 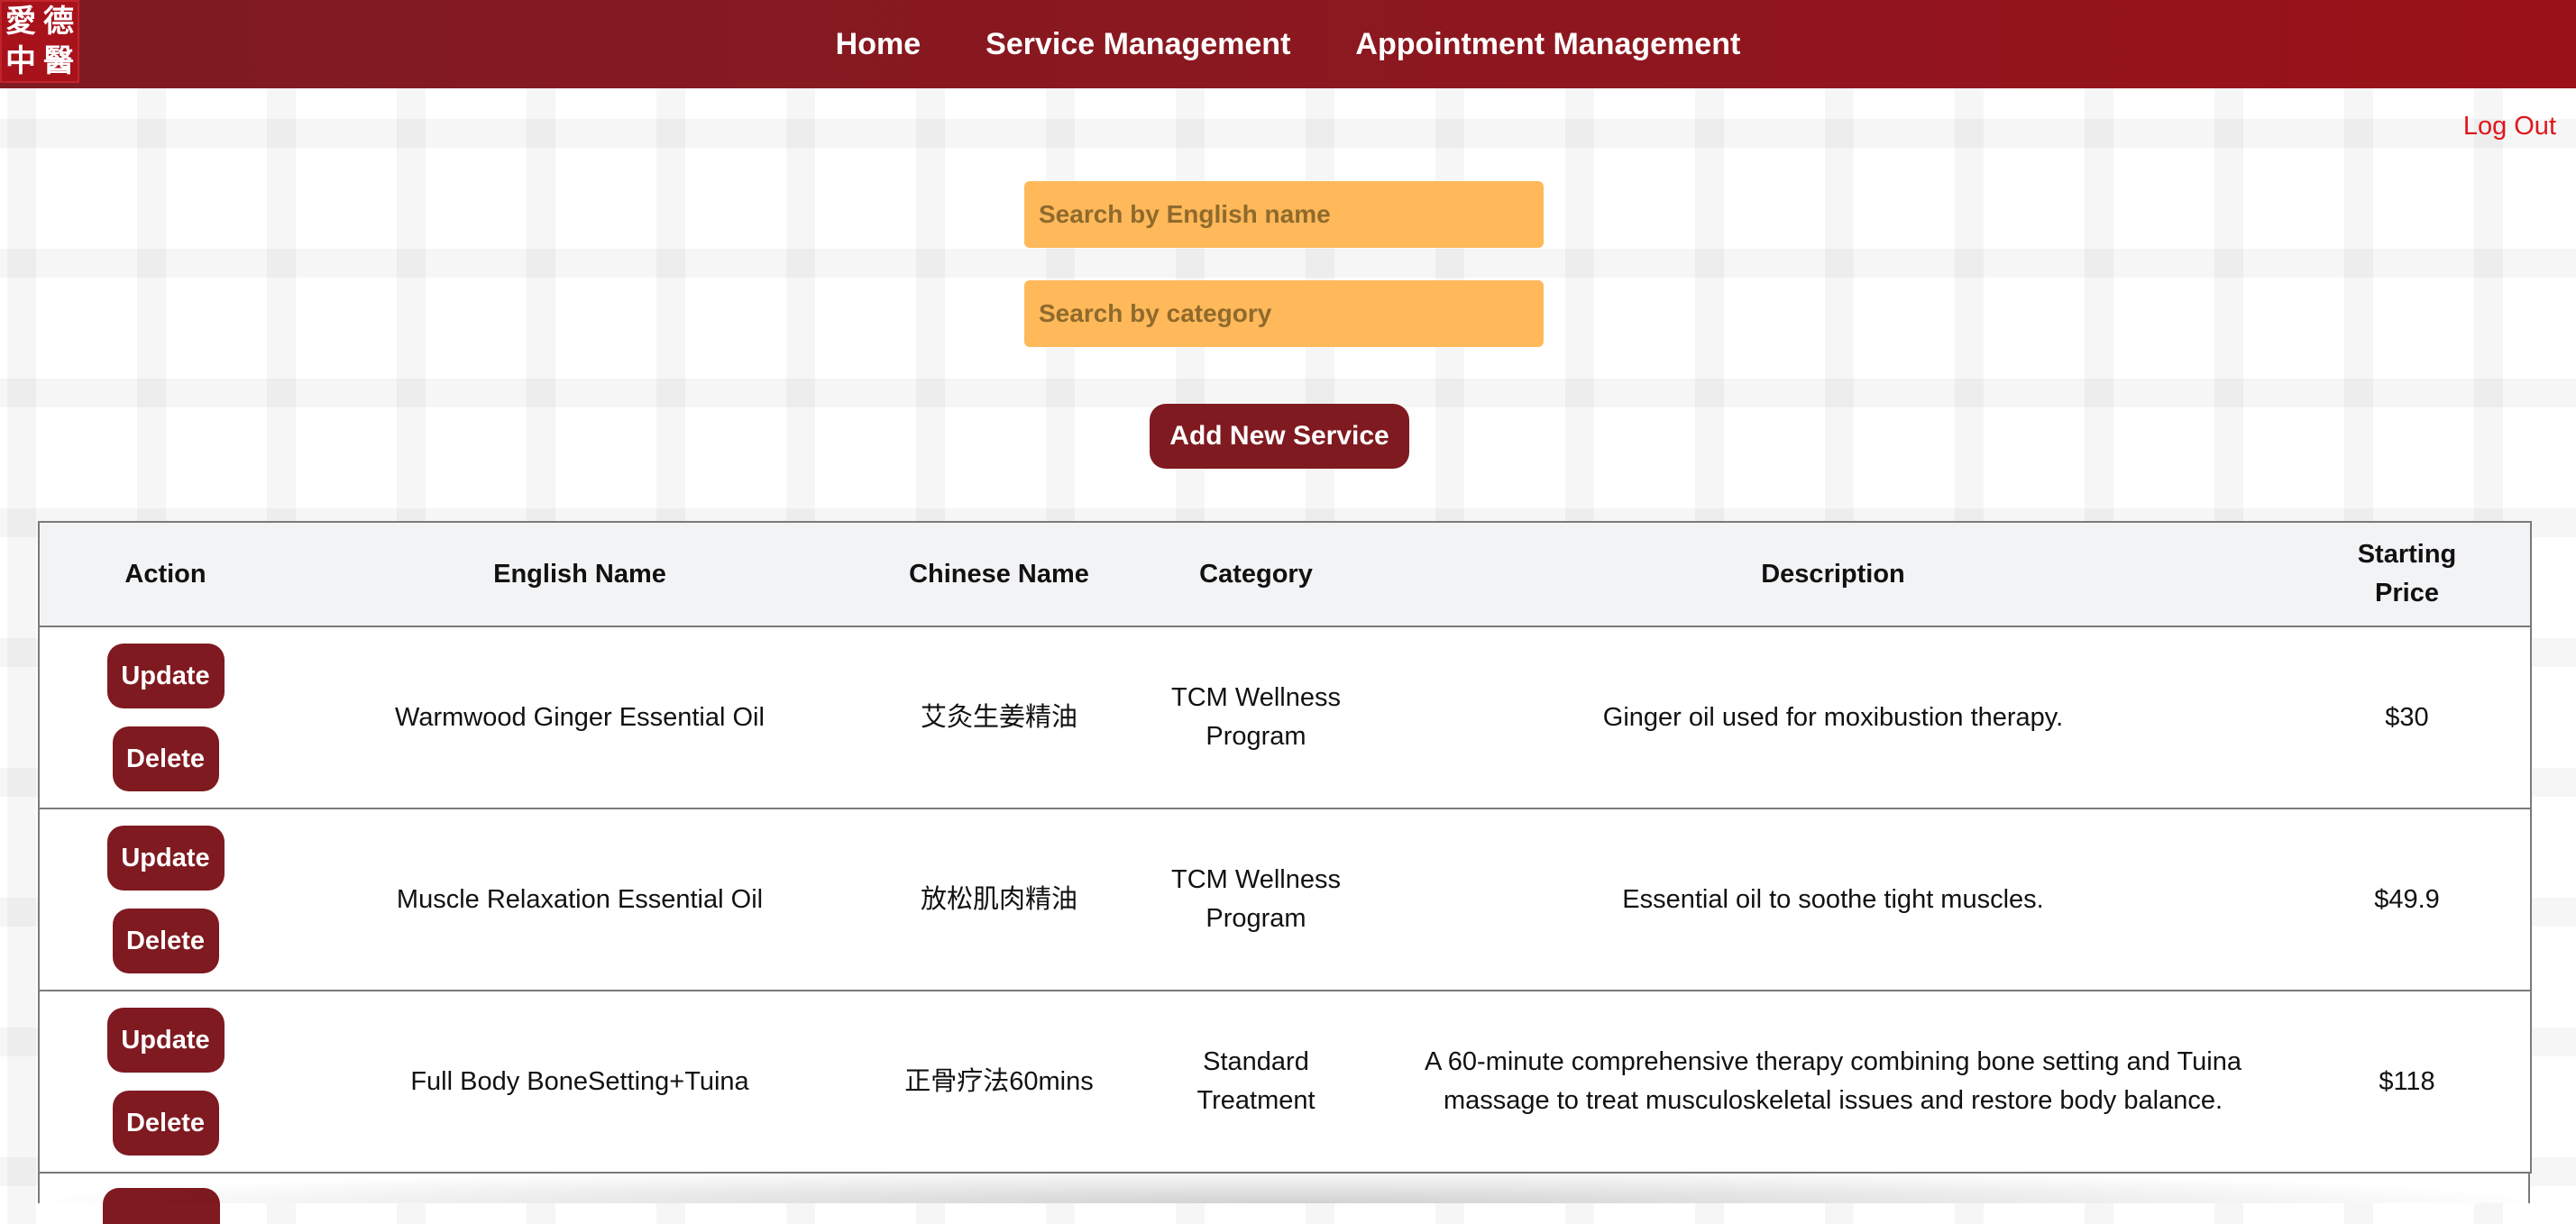 I want to click on table-row-partial, so click(x=1284, y=1199).